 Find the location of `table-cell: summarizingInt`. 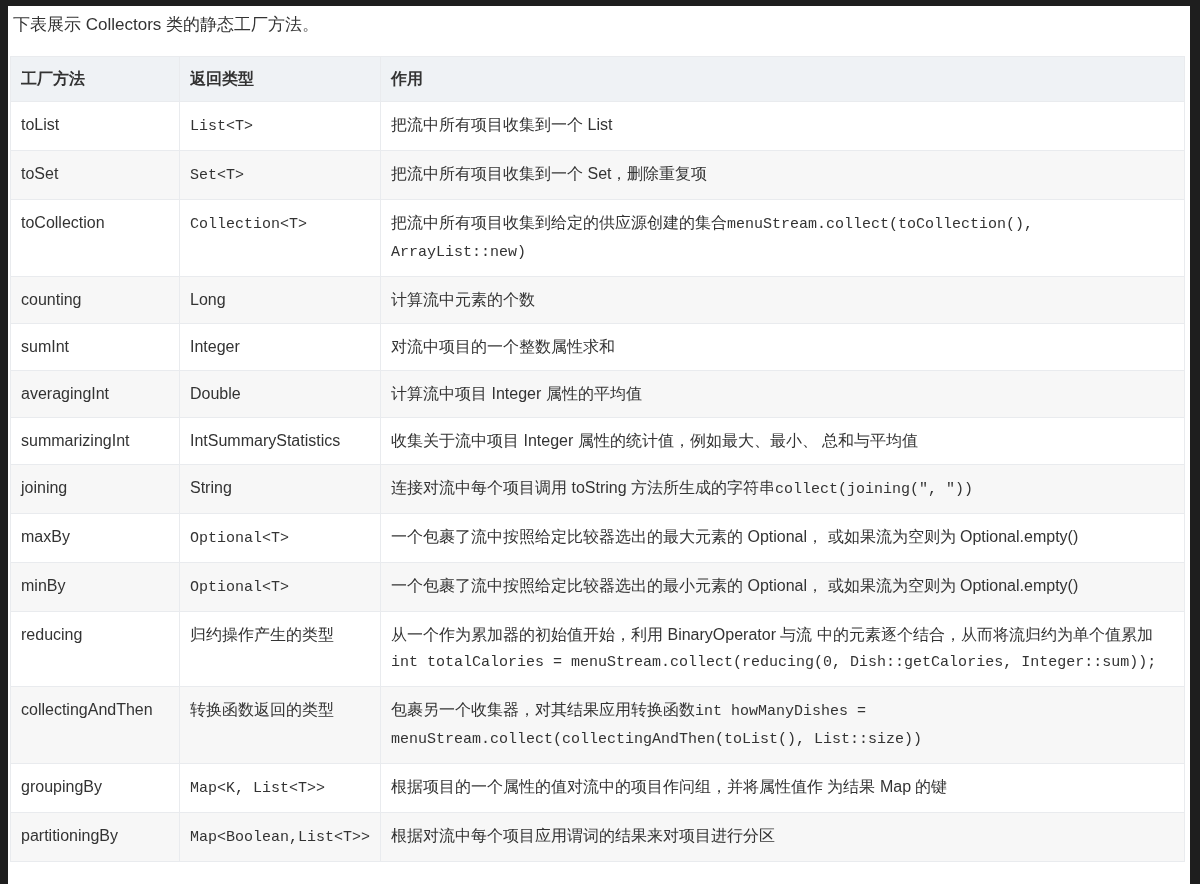

table-cell: summarizingInt is located at coordinates (95, 441).